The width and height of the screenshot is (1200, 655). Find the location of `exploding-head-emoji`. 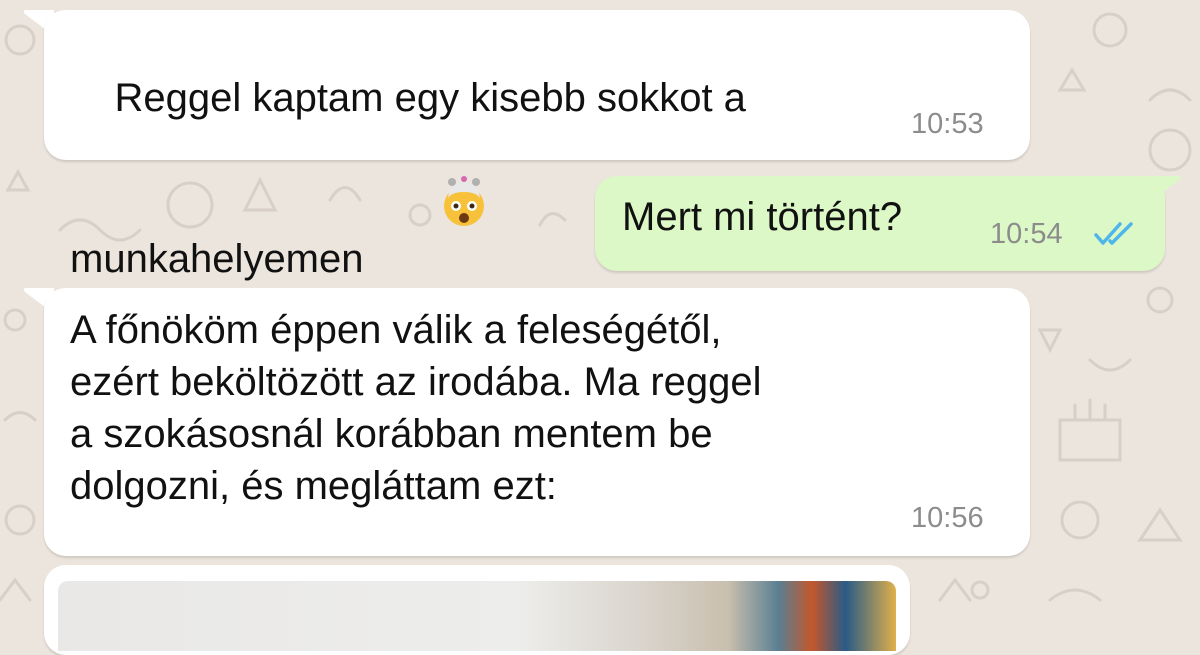

exploding-head-emoji is located at coordinates (431, 208).